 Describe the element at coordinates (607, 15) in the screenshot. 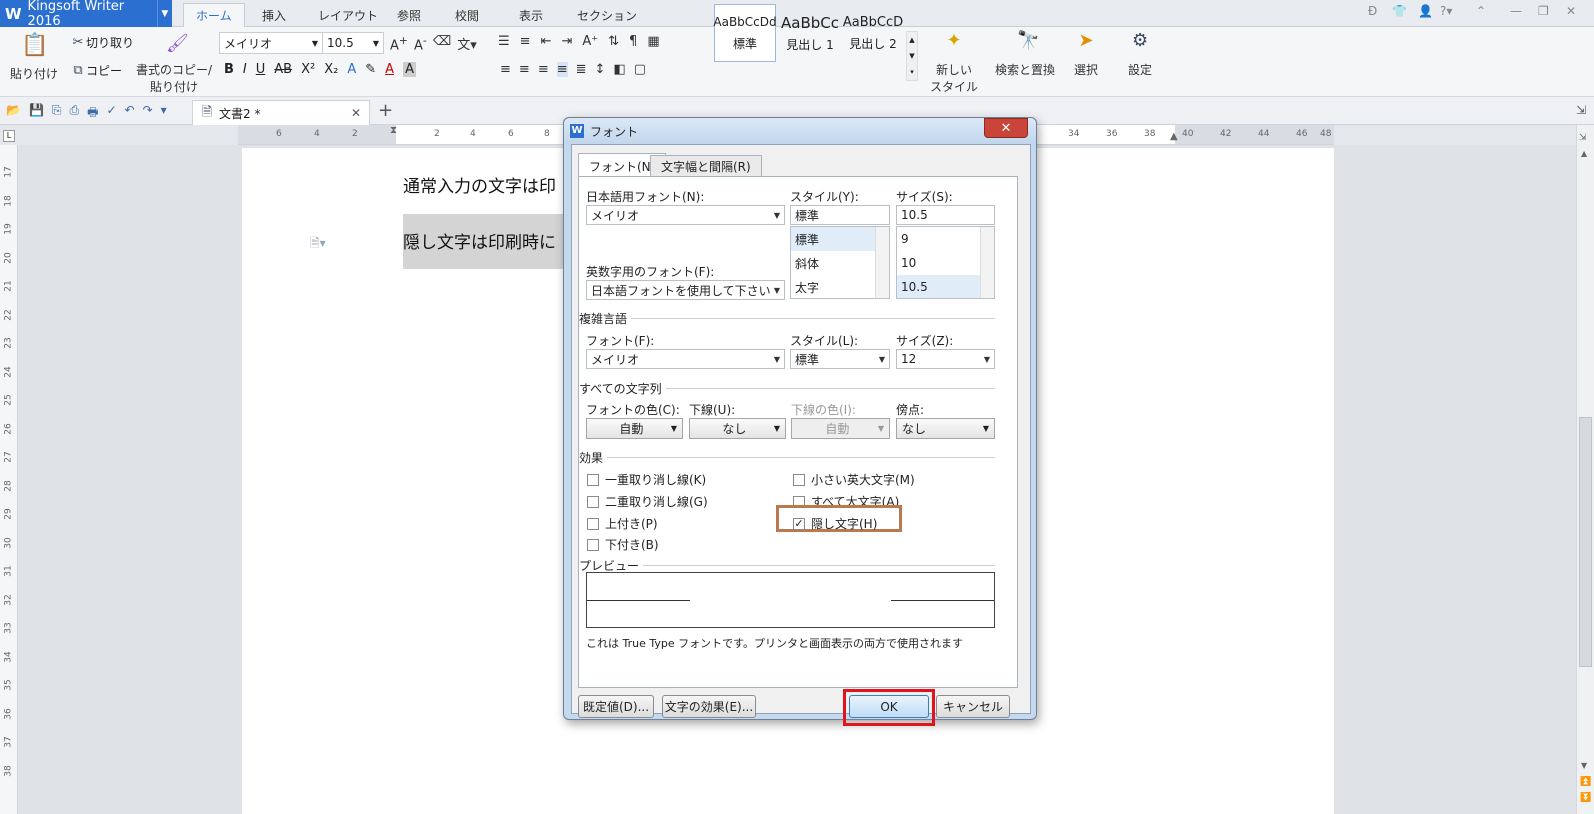

I see `tab-section: セクション` at that location.